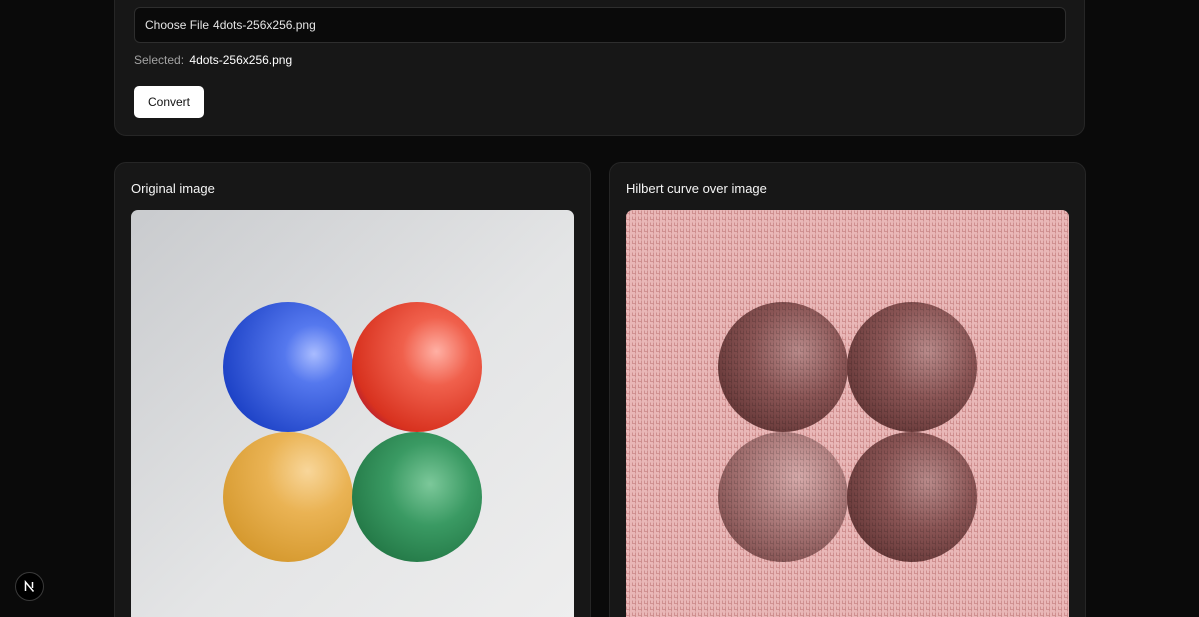  Describe the element at coordinates (288, 367) in the screenshot. I see `blue-ball` at that location.